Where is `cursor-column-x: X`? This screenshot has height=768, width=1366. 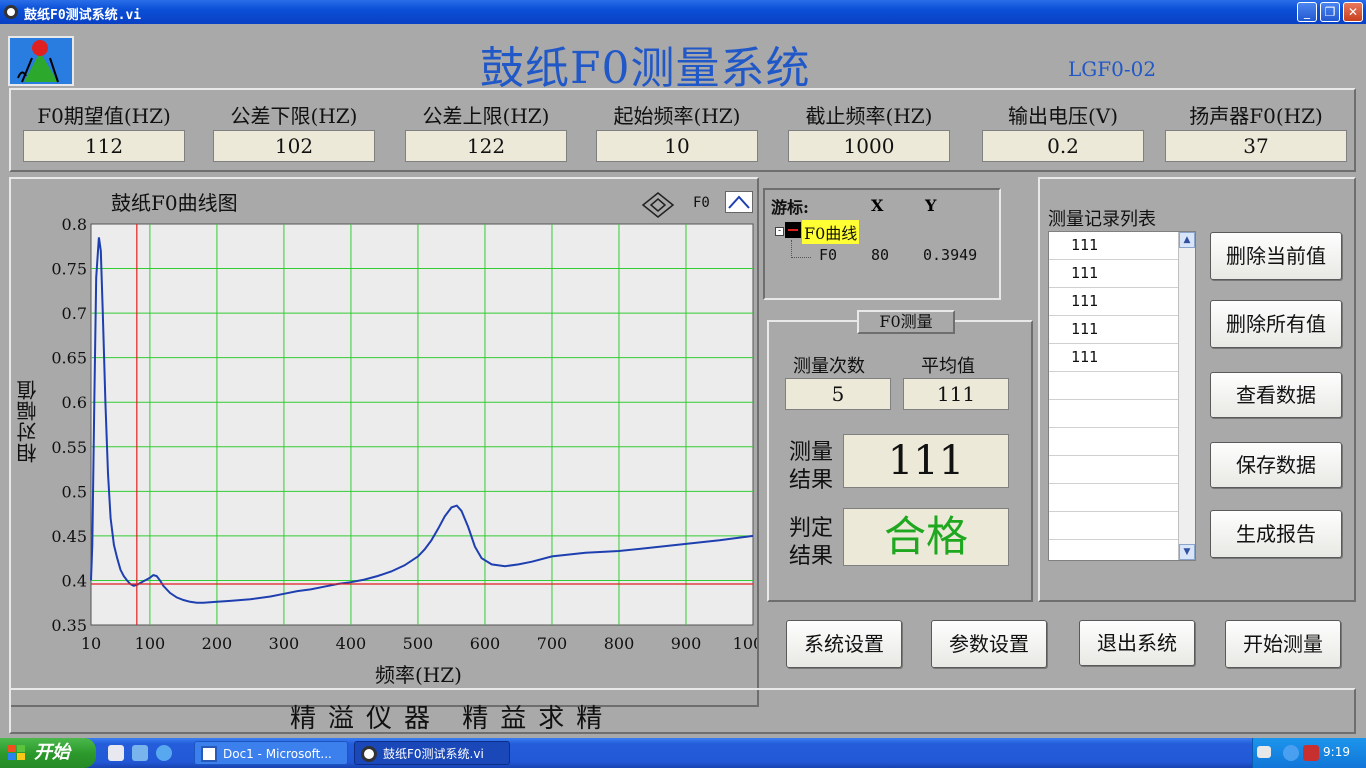 cursor-column-x: X is located at coordinates (877, 205).